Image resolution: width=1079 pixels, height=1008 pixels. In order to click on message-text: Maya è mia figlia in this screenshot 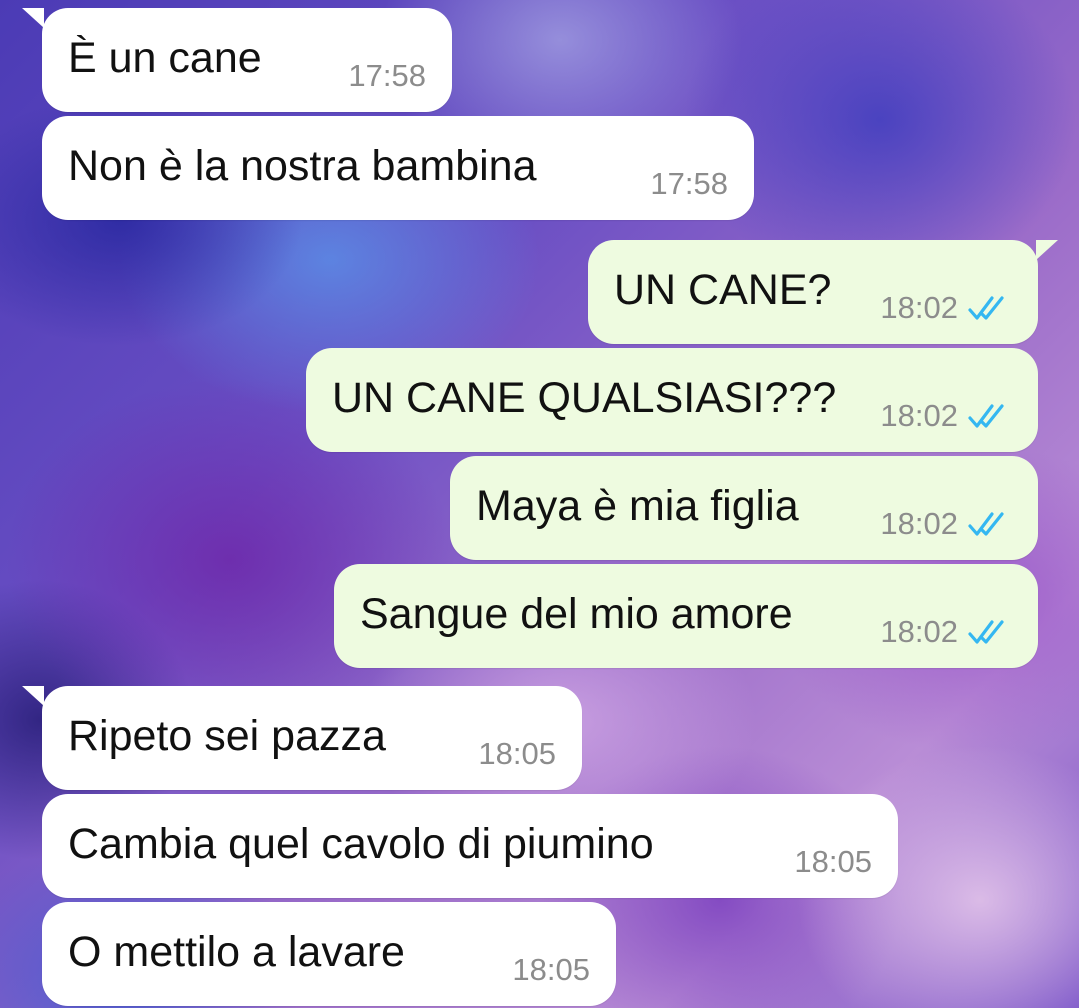, I will do `click(637, 506)`.